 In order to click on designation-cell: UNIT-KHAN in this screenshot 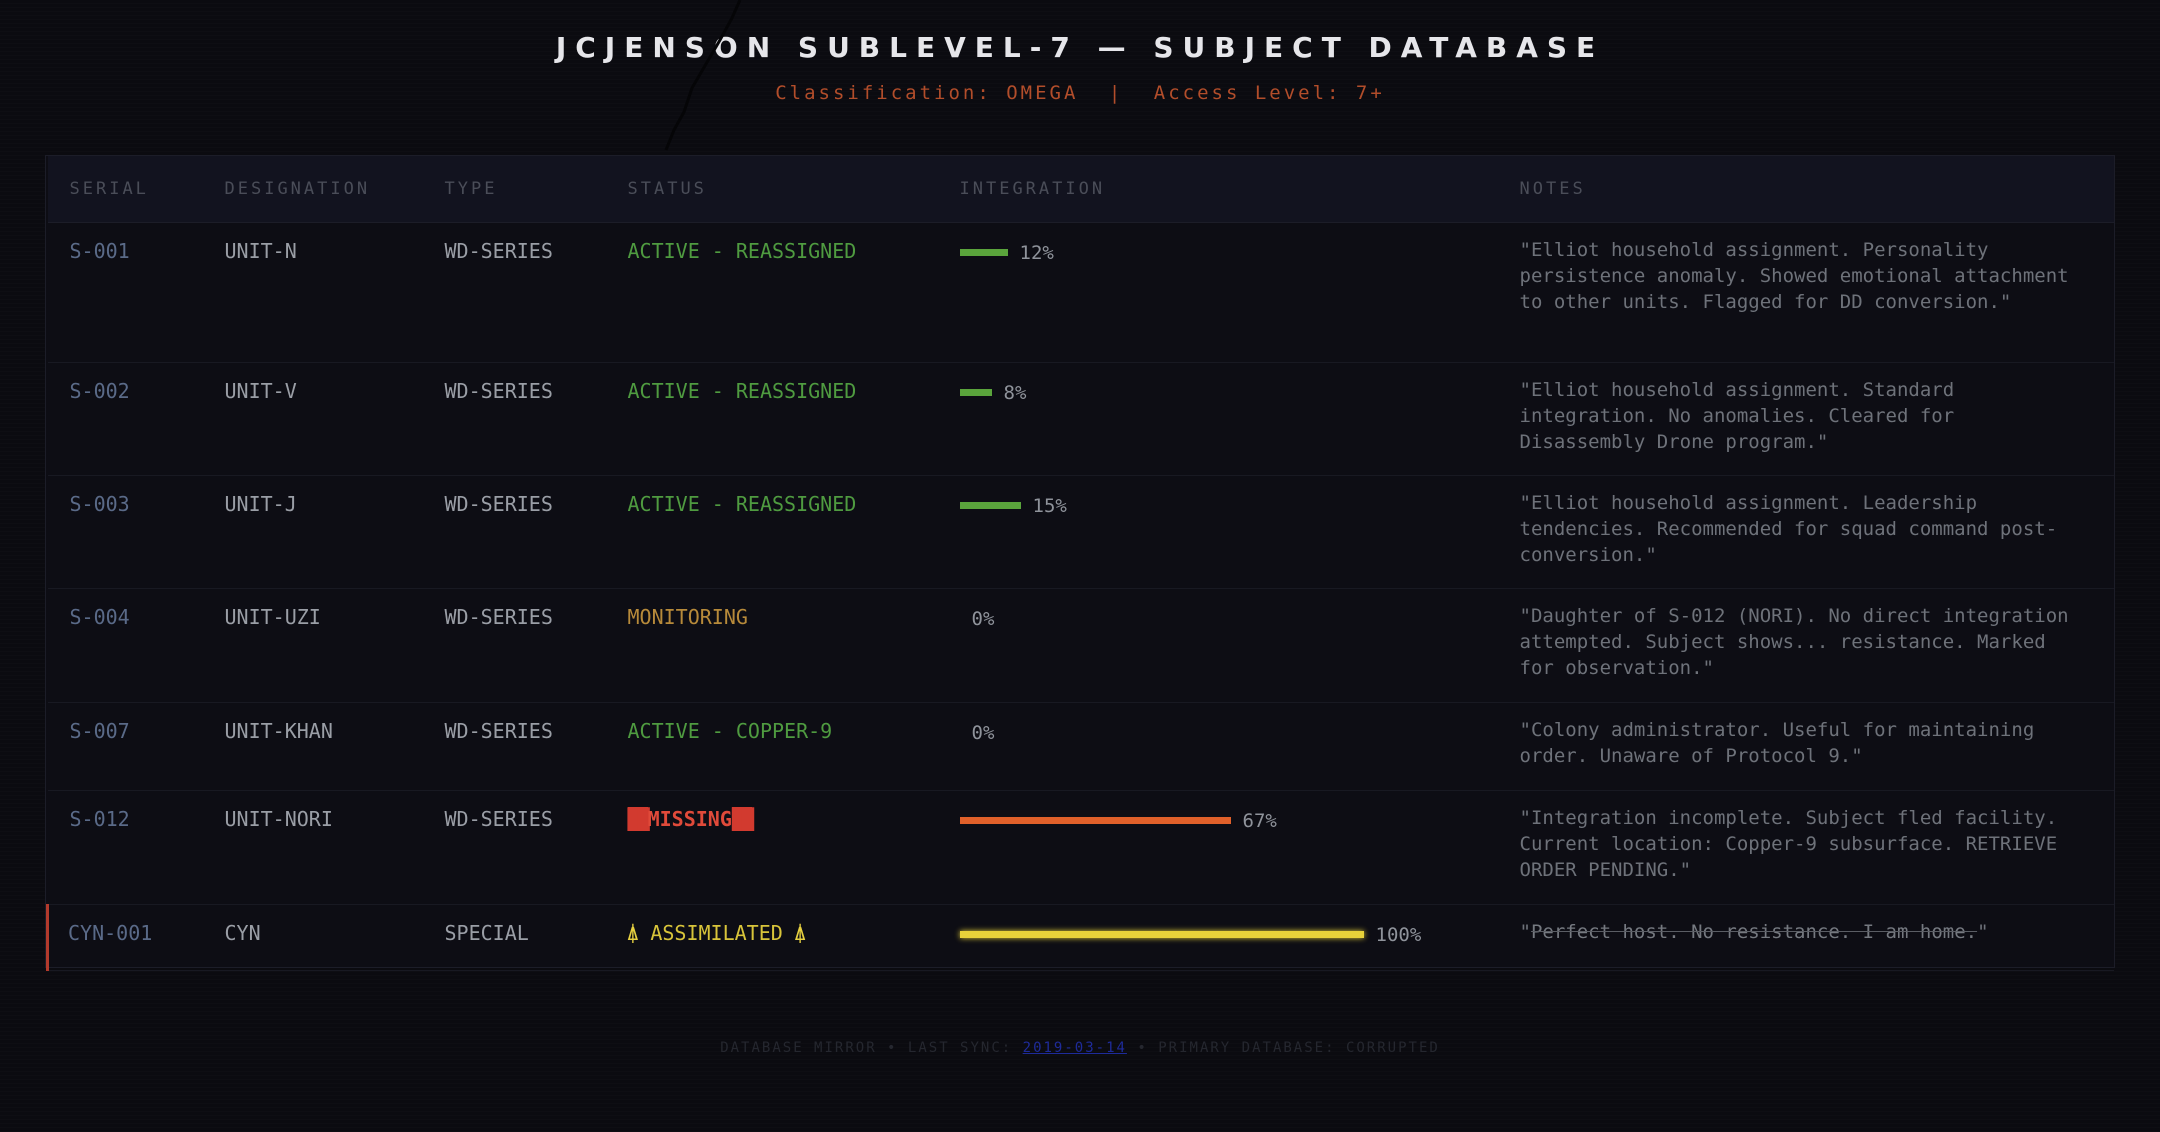, I will do `click(312, 746)`.